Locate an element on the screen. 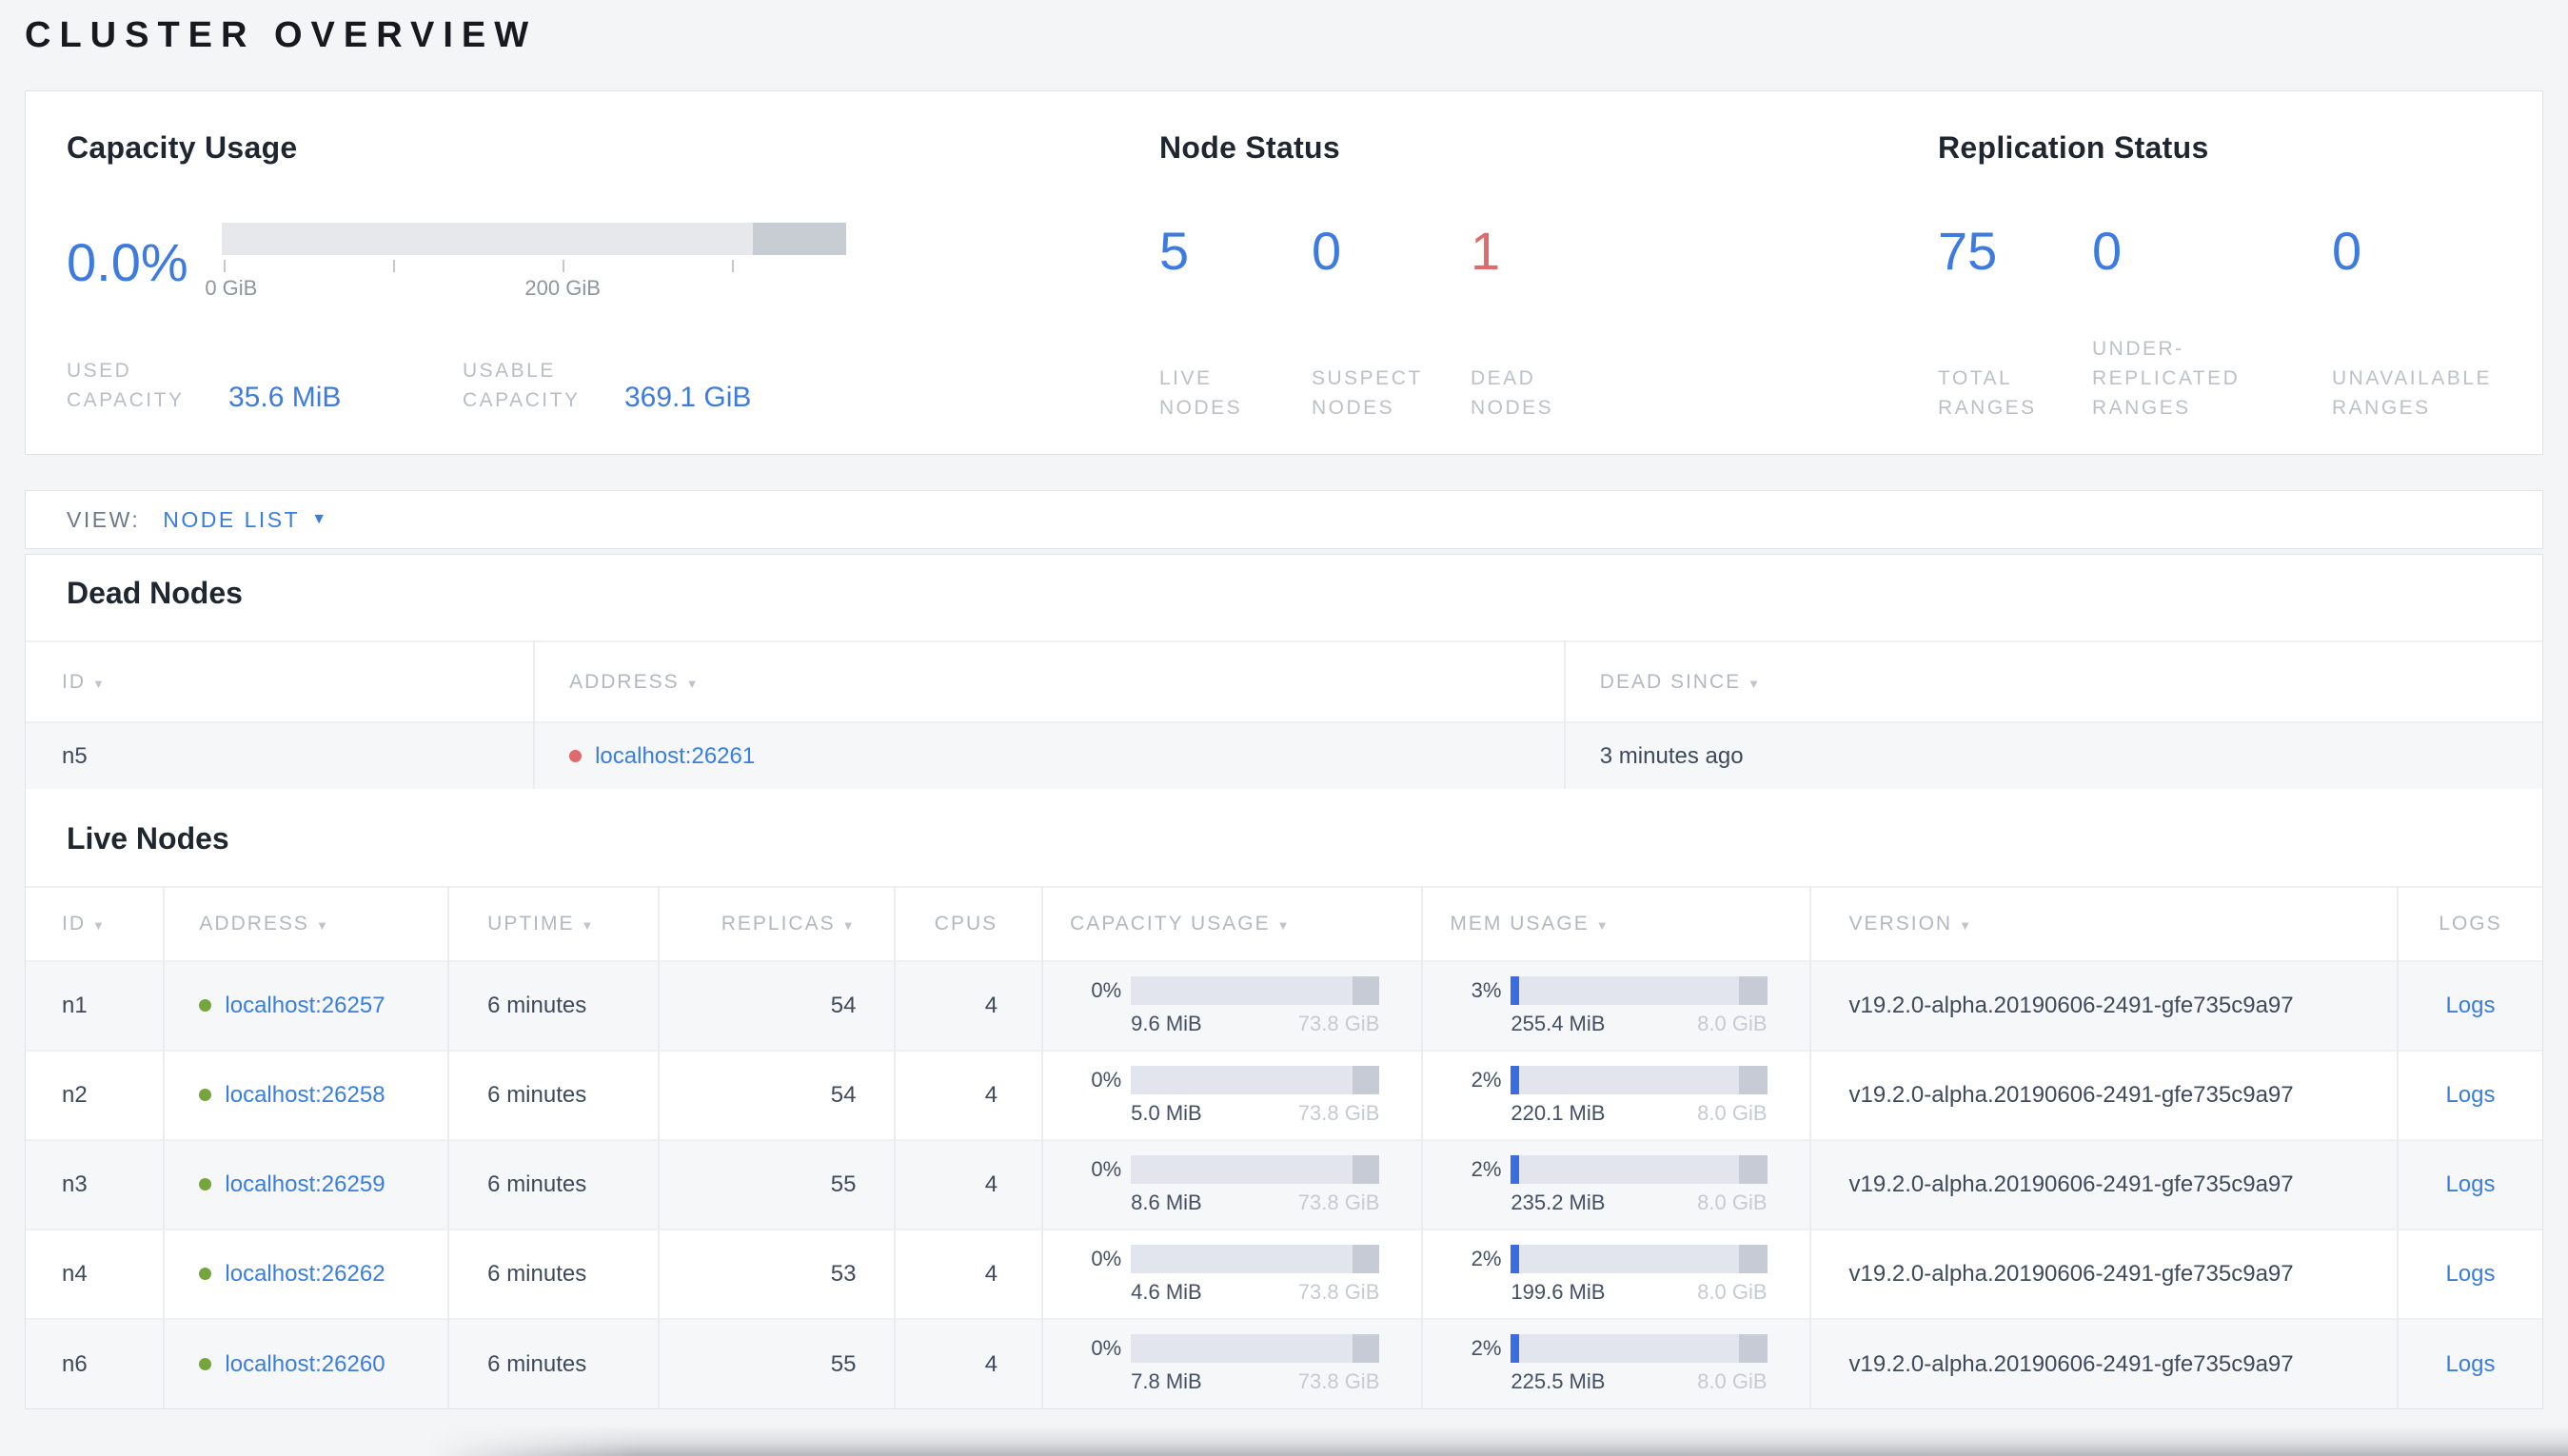  node-id: n6 is located at coordinates (75, 1363).